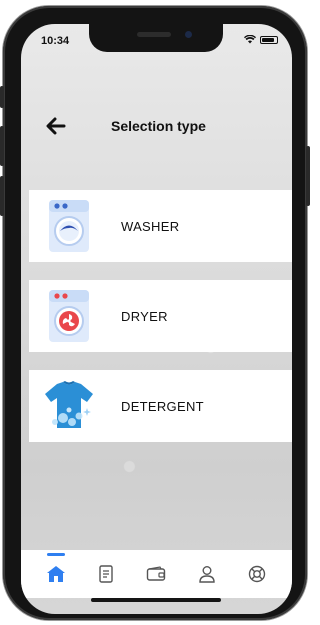  What do you see at coordinates (308, 176) in the screenshot?
I see `power-button` at bounding box center [308, 176].